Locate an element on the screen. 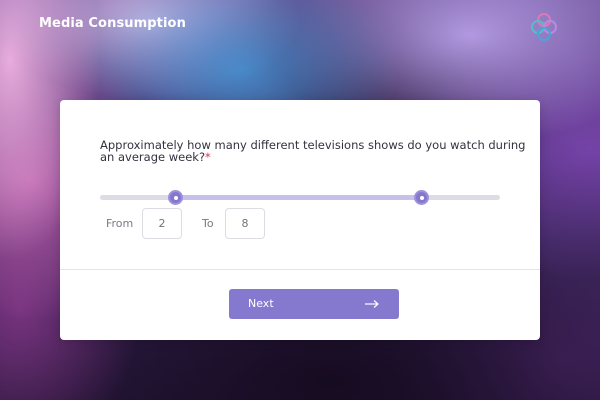  to-input is located at coordinates (245, 223).